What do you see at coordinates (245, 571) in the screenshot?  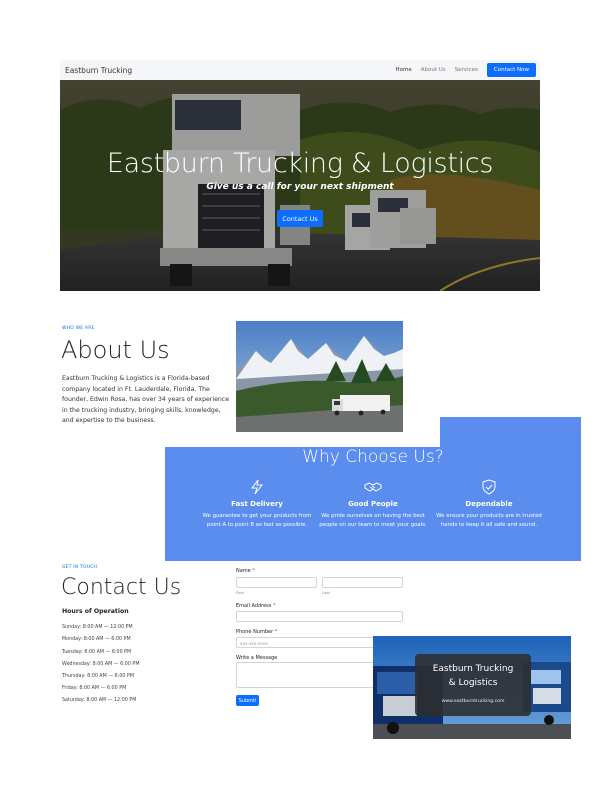 I see `name-label: Name *` at bounding box center [245, 571].